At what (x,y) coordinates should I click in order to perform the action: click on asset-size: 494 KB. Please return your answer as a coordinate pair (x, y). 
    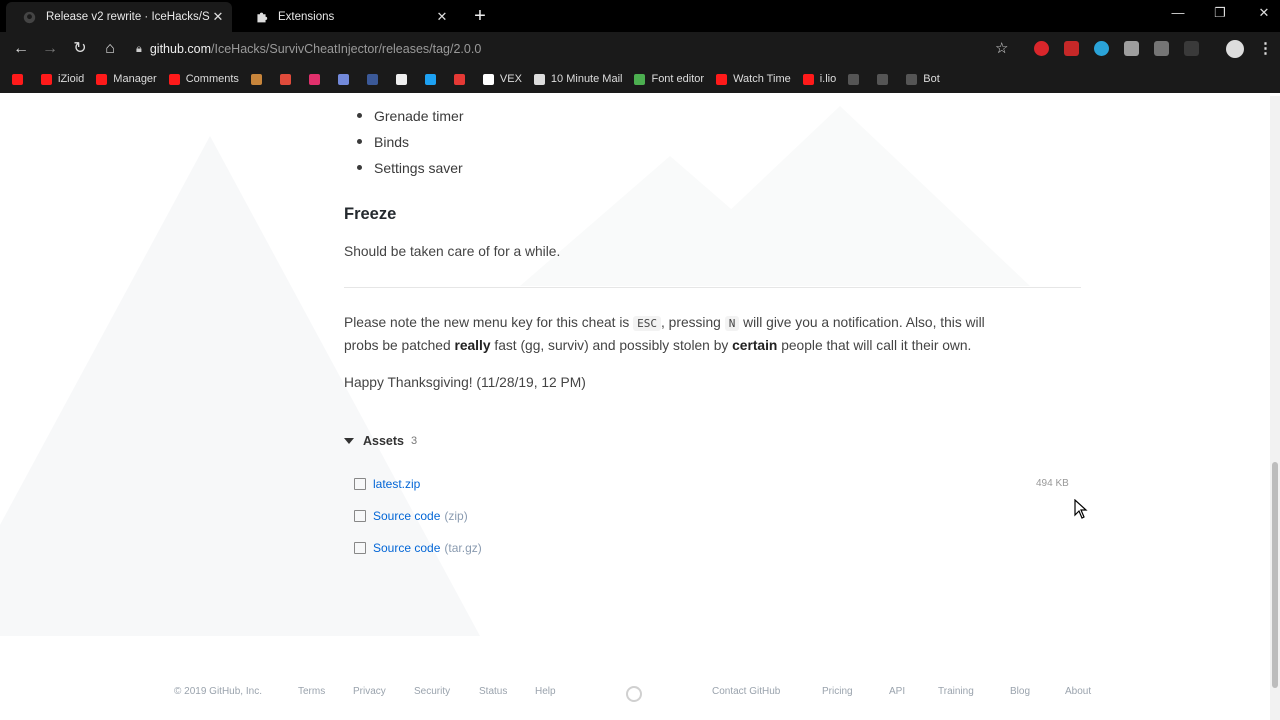
    Looking at the image, I should click on (1052, 483).